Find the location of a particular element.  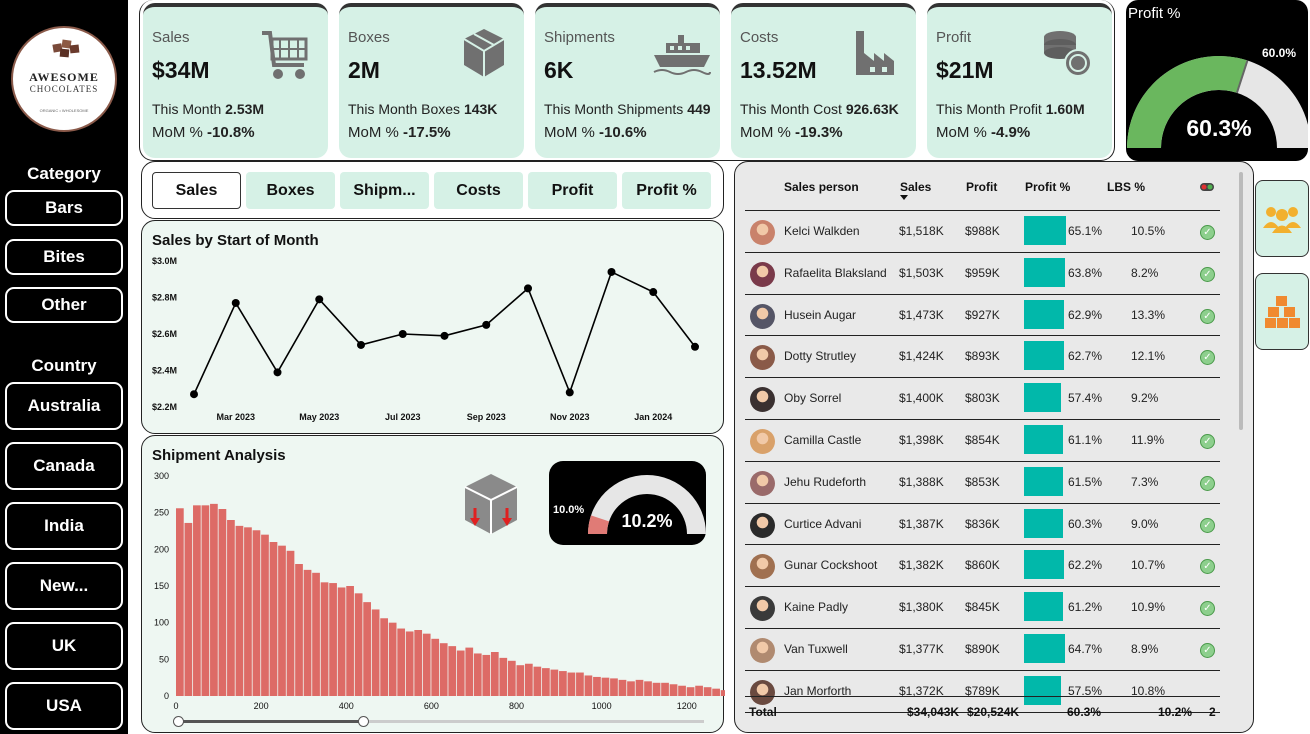

table-scrollbar is located at coordinates (1241, 301).